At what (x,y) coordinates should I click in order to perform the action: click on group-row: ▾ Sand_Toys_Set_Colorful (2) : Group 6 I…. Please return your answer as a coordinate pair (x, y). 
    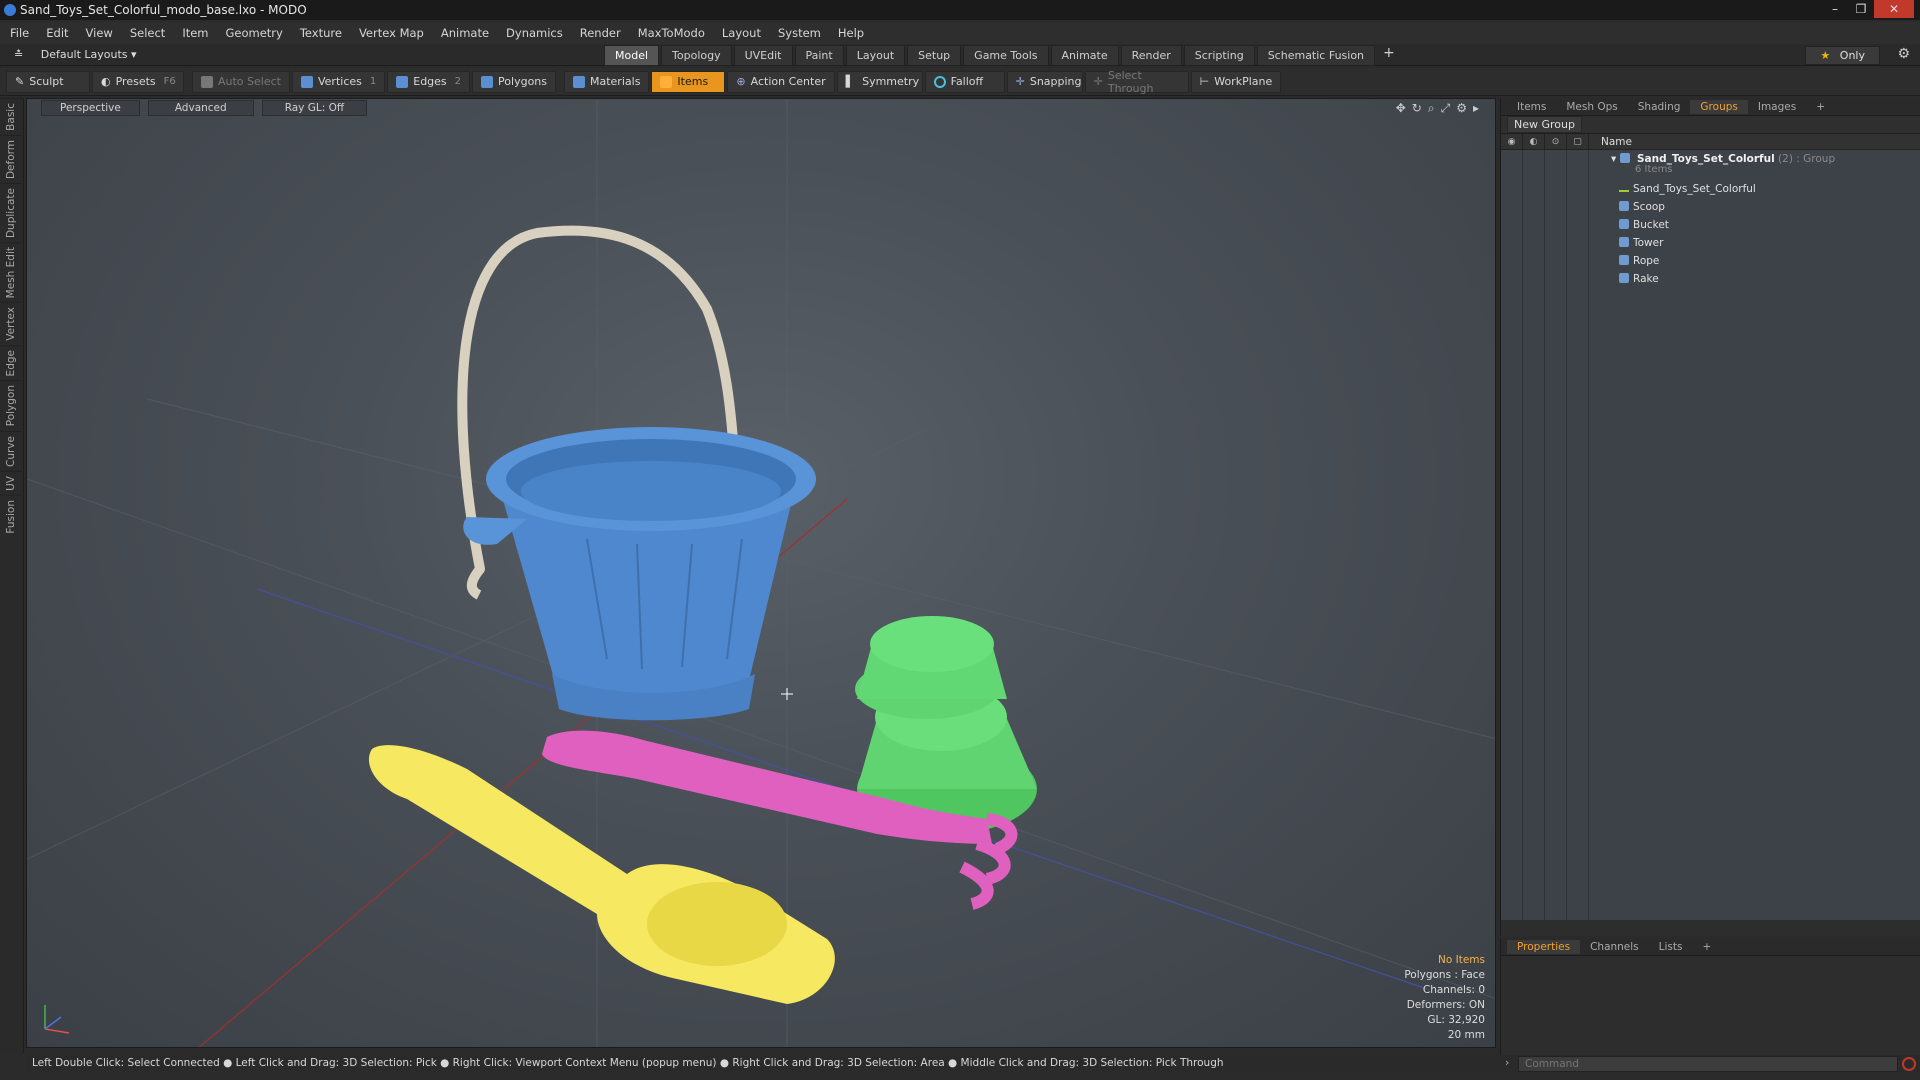
    Looking at the image, I should click on (1710, 165).